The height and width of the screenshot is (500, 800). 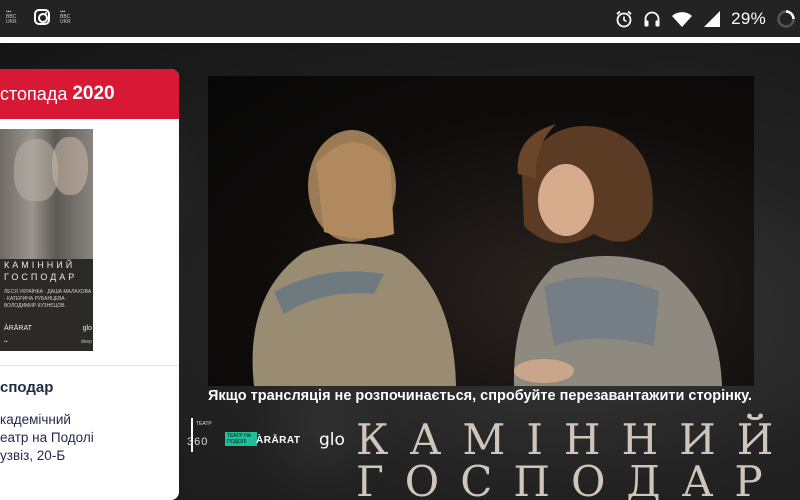 What do you see at coordinates (34, 93) in the screenshot?
I see `event-date-month: стопада` at bounding box center [34, 93].